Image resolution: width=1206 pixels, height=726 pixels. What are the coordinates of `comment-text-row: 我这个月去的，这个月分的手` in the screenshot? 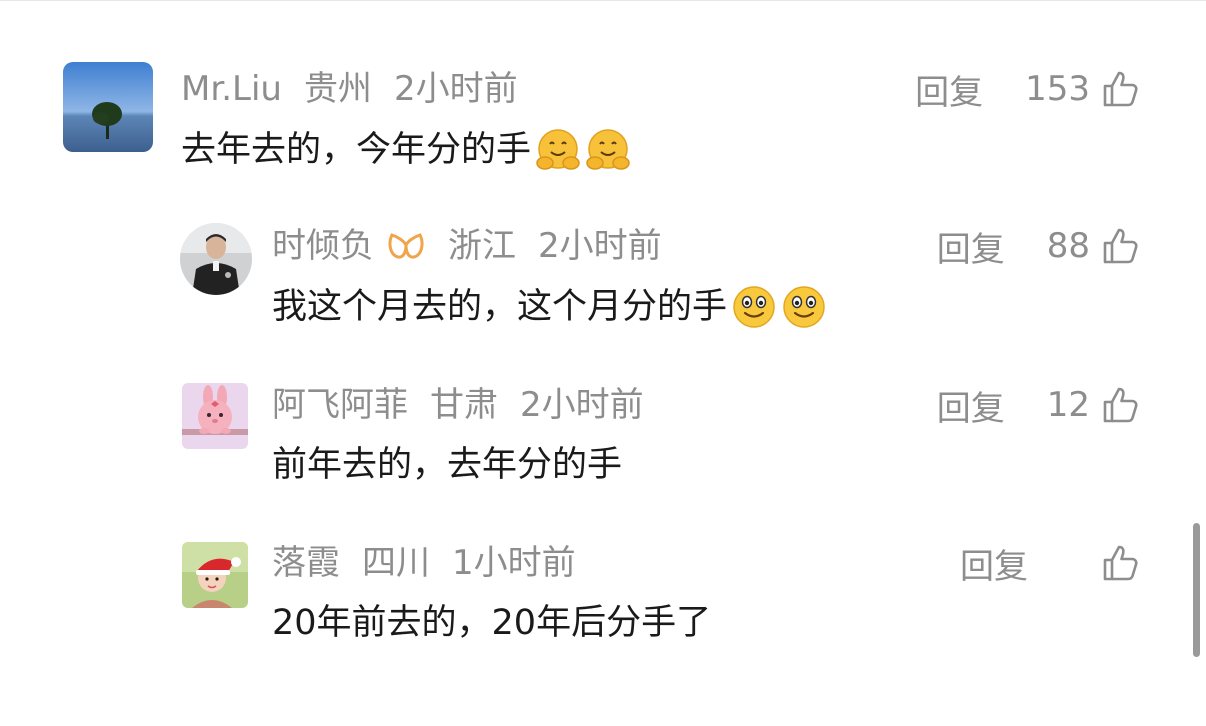 It's located at (549, 307).